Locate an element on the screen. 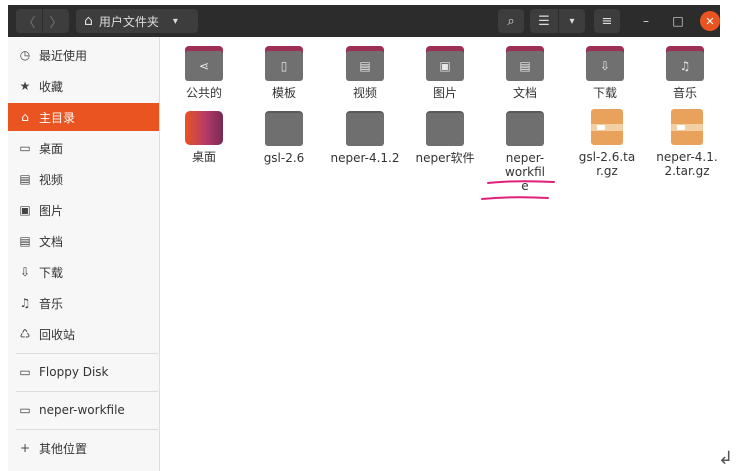 This screenshot has height=471, width=742. annotation-underline is located at coordinates (518, 190).